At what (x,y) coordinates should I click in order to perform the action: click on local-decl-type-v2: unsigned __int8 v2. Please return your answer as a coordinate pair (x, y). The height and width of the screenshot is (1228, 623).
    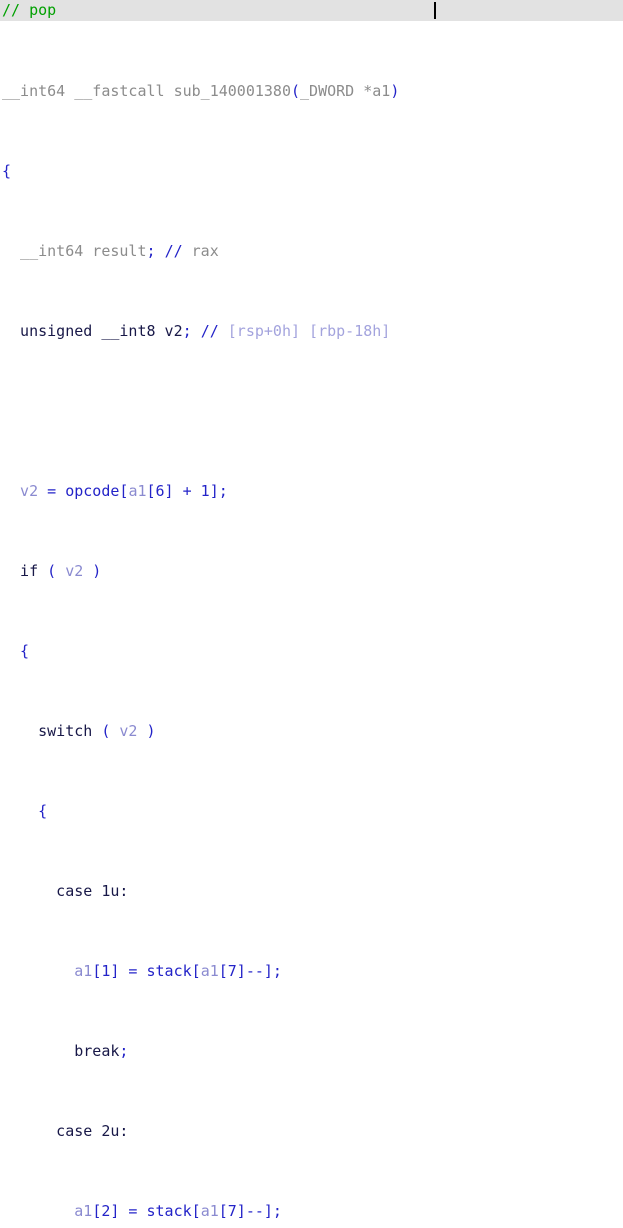
    Looking at the image, I should click on (92, 331).